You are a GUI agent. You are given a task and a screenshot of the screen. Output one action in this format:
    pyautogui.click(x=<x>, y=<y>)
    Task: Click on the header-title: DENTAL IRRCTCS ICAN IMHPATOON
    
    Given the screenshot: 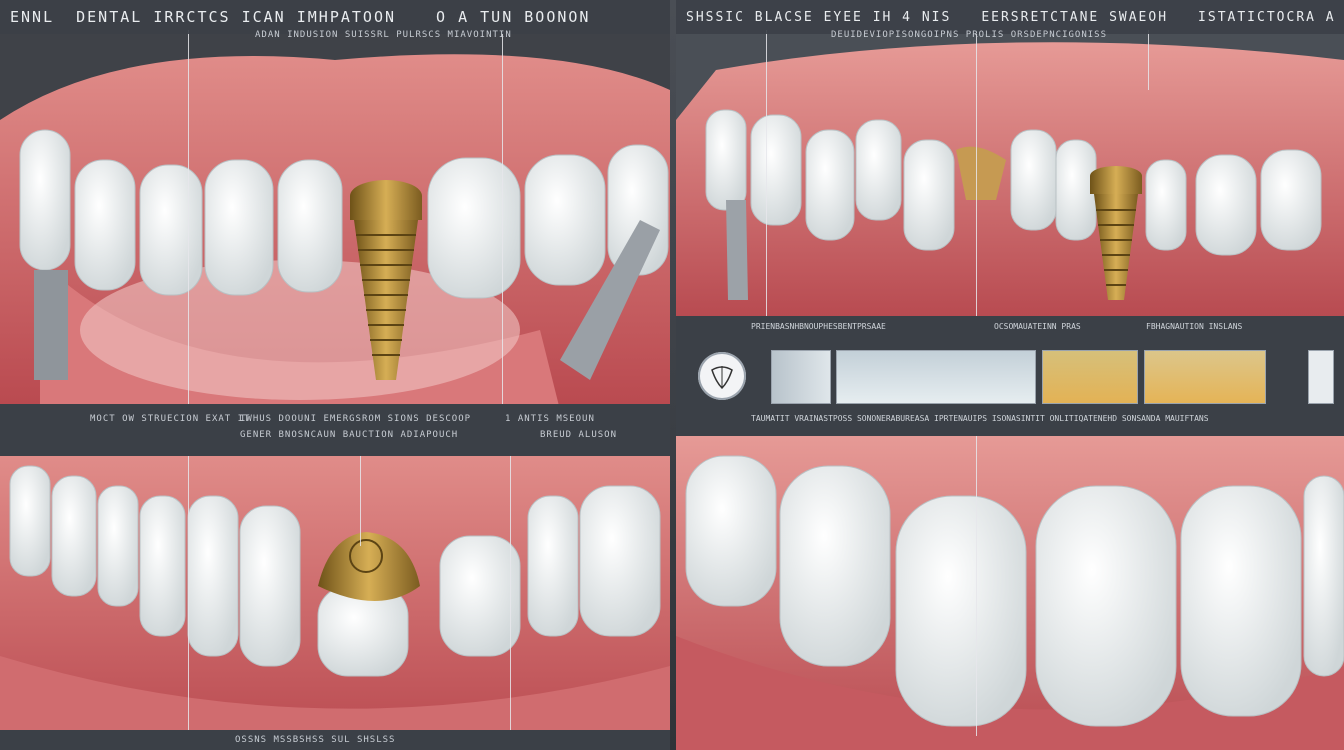 What is the action you would take?
    pyautogui.click(x=236, y=17)
    